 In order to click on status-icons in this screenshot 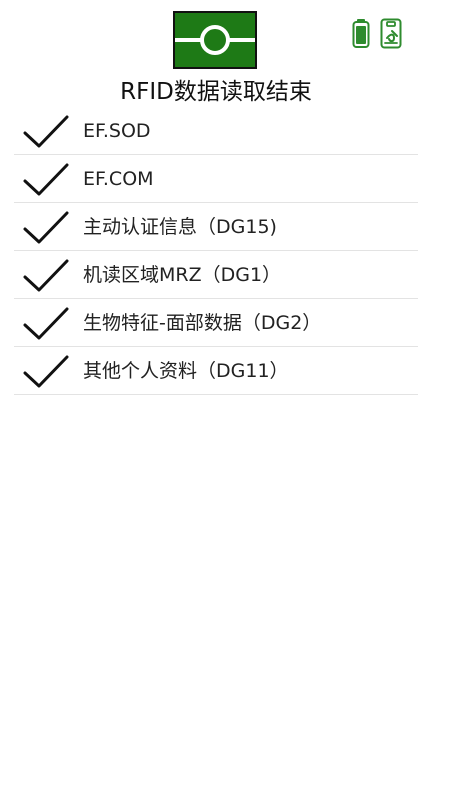, I will do `click(381, 35)`.